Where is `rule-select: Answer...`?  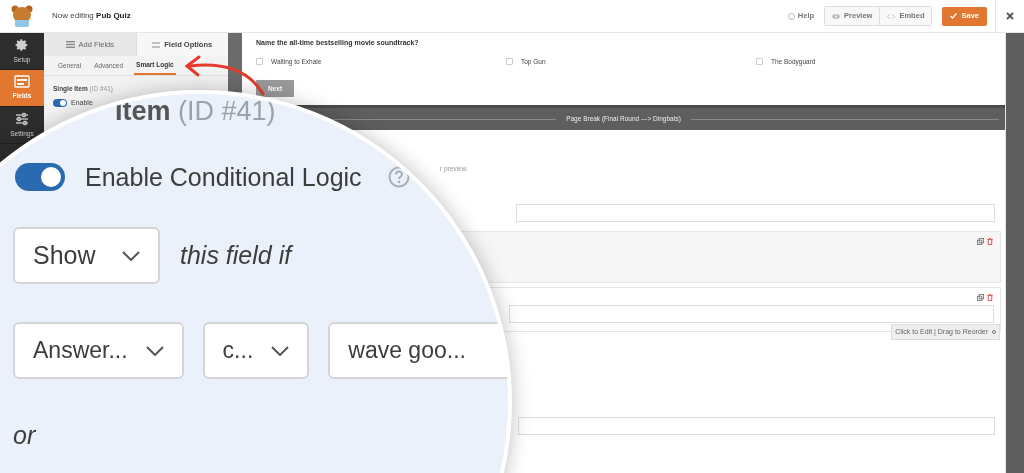 rule-select: Answer... is located at coordinates (98, 350).